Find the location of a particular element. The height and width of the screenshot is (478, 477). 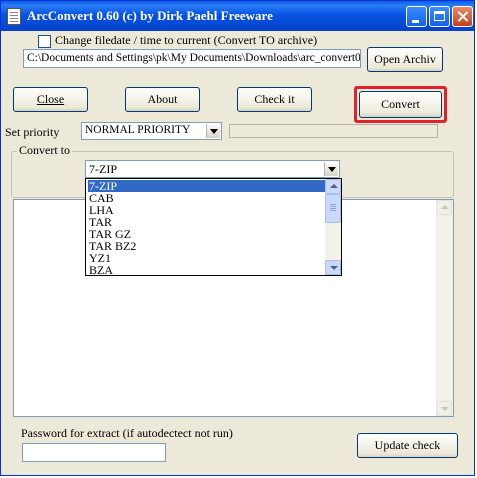

progress-bar is located at coordinates (333, 131).